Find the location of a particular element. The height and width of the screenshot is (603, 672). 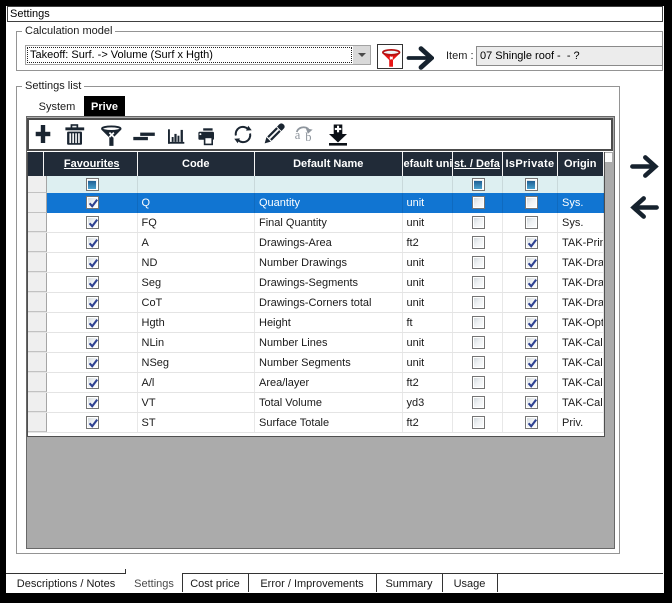

svg-text: b is located at coordinates (308, 137).